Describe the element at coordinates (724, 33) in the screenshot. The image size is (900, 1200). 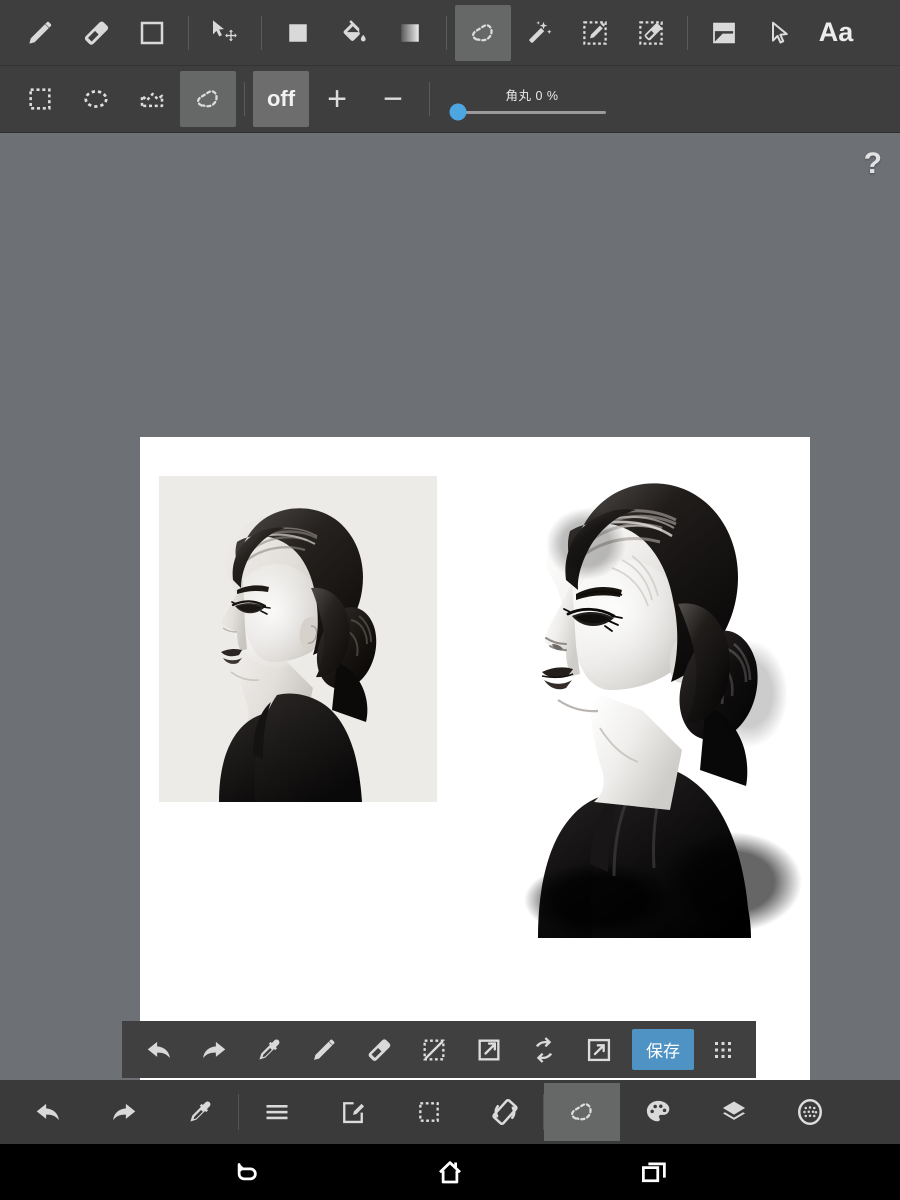
I see `tool-frame-divide` at that location.